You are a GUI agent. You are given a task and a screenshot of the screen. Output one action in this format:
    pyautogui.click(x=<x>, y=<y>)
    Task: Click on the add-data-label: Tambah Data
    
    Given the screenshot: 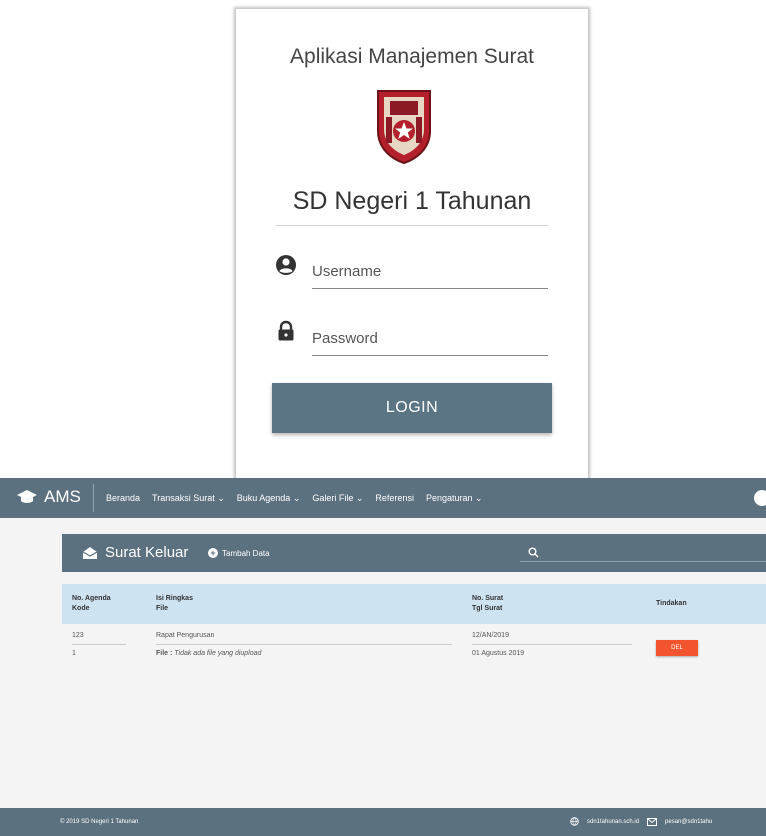 What is the action you would take?
    pyautogui.click(x=246, y=553)
    